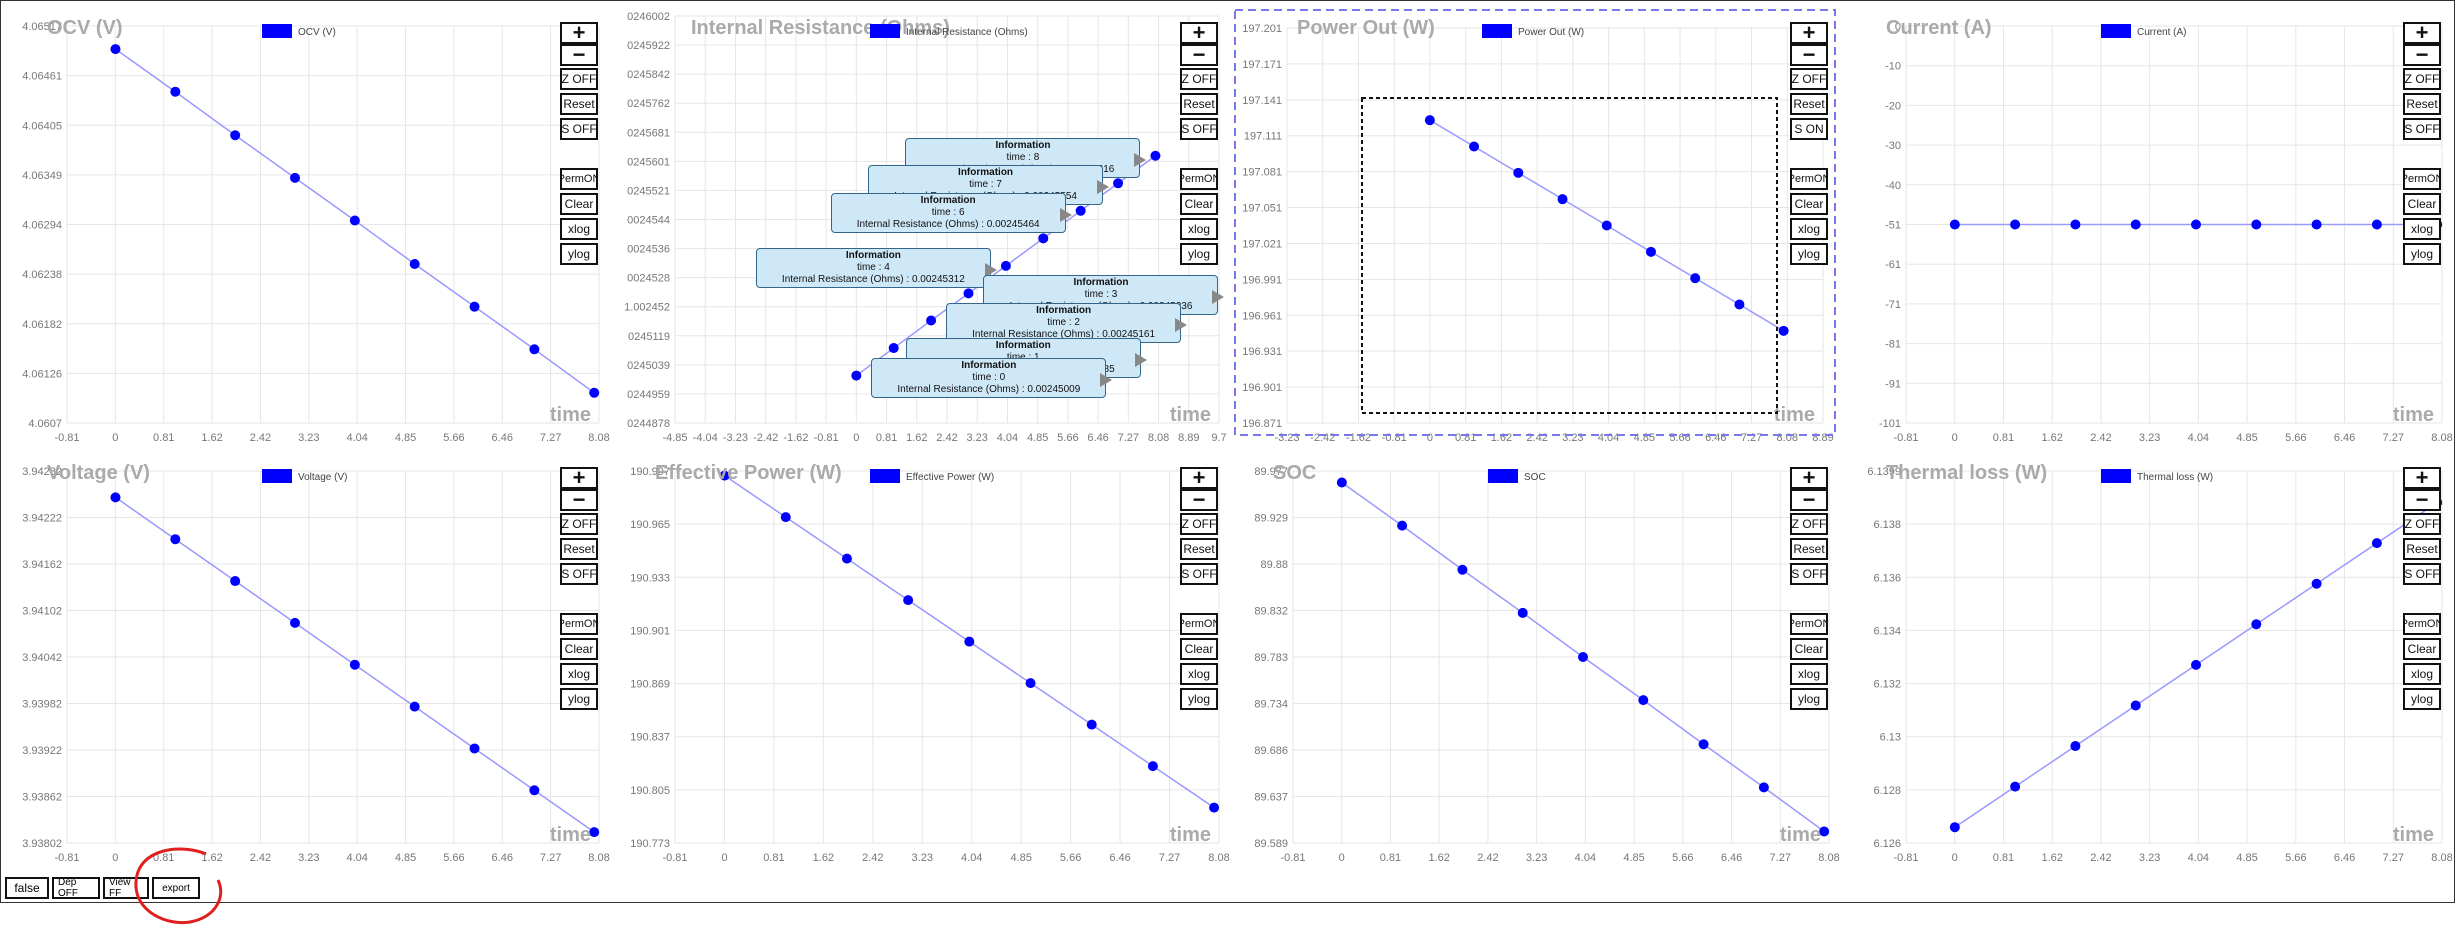 This screenshot has width=2461, height=927. What do you see at coordinates (1809, 129) in the screenshot?
I see `select-toggle-button: S ON` at bounding box center [1809, 129].